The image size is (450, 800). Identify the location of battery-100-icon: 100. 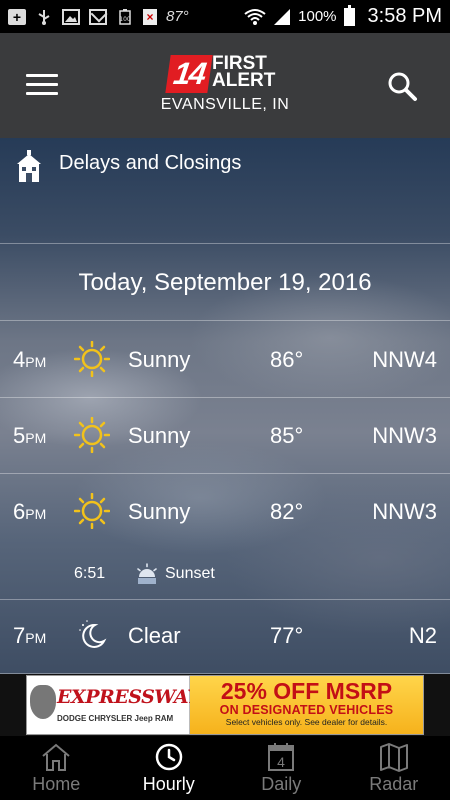
(125, 16).